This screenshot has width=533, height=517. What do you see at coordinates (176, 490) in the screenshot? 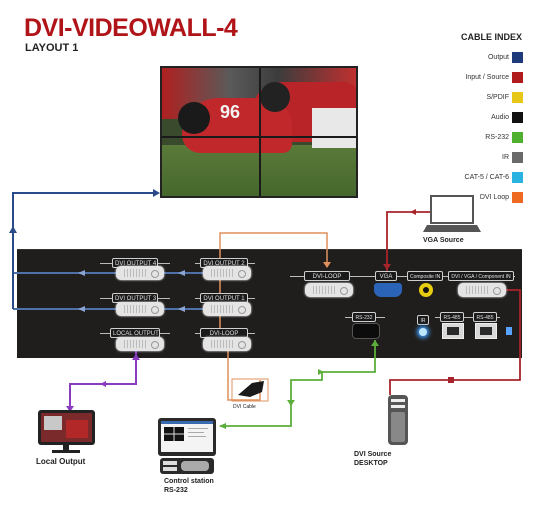
I see `control-station-caption-line2: RS-232` at bounding box center [176, 490].